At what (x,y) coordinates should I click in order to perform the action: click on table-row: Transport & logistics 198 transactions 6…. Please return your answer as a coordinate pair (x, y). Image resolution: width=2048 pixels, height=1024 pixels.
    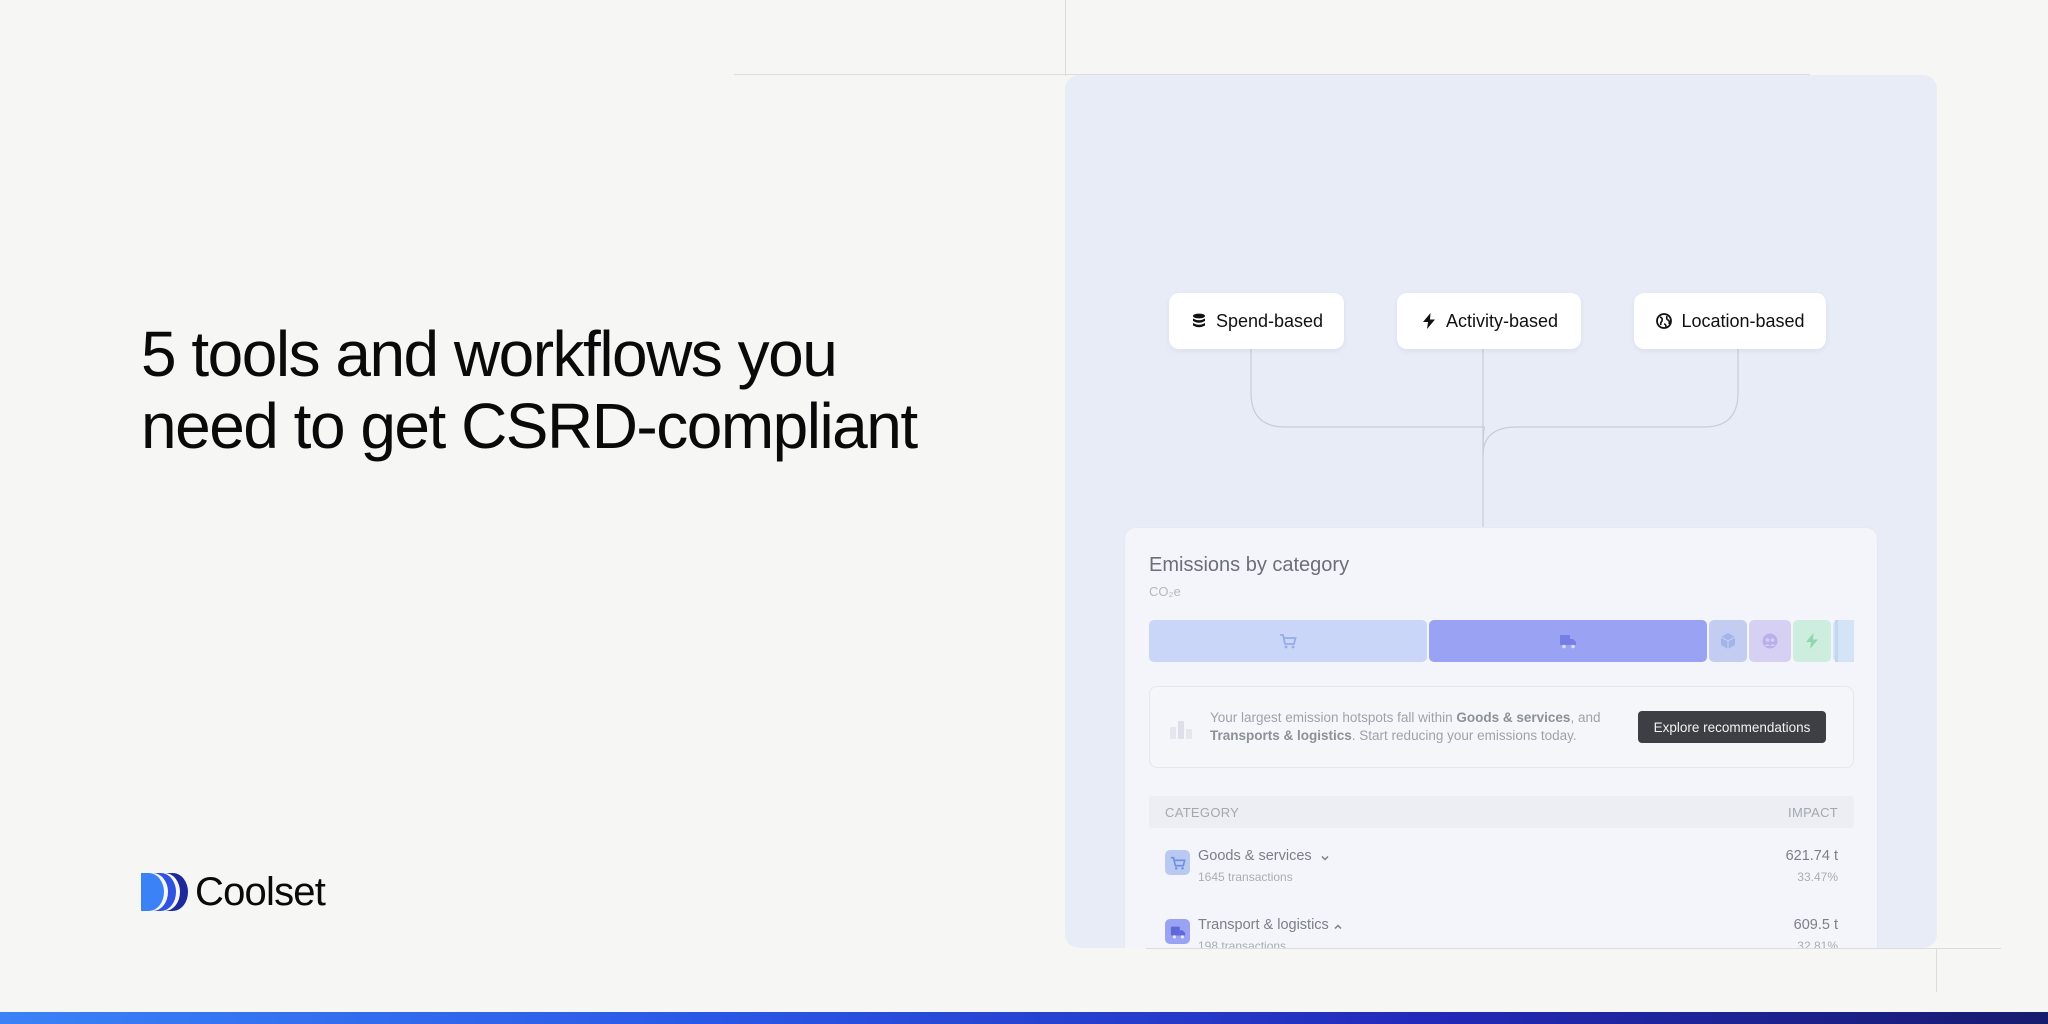
    Looking at the image, I should click on (1501, 927).